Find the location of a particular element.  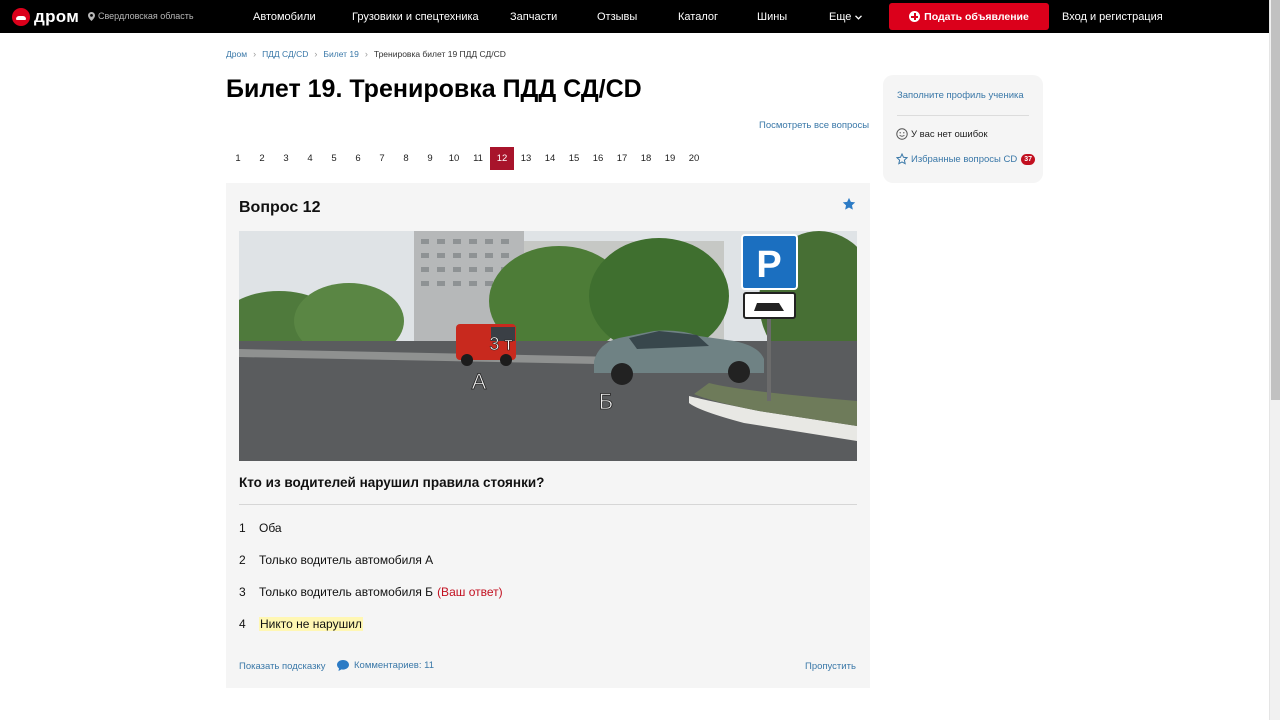

region-label: Свердловская область is located at coordinates (146, 16).